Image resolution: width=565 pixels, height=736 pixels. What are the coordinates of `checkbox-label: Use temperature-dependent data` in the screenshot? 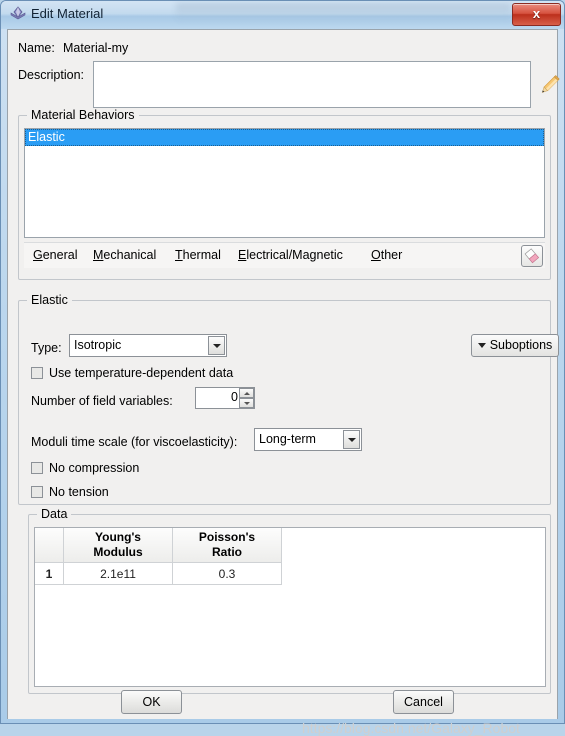 It's located at (141, 373).